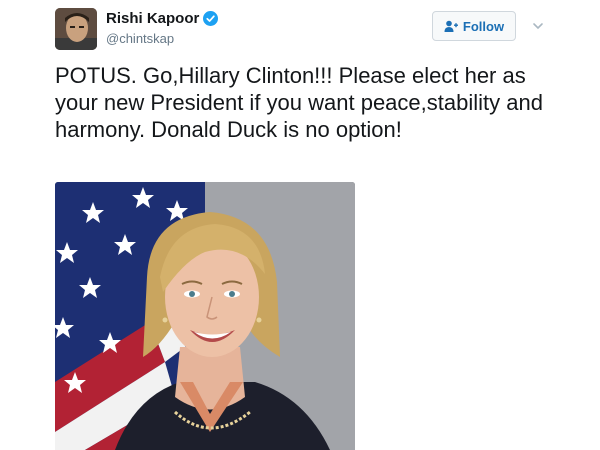 The width and height of the screenshot is (600, 450). I want to click on avatar, so click(76, 29).